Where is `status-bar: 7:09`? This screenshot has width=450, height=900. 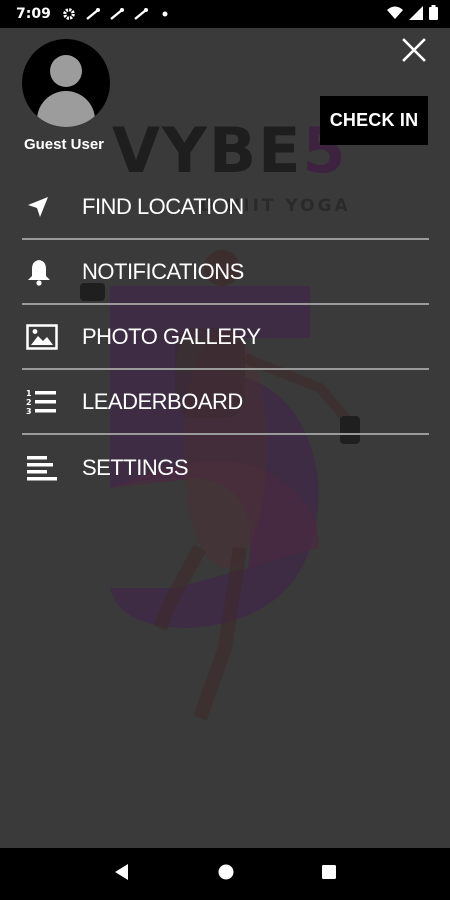 status-bar: 7:09 is located at coordinates (225, 14).